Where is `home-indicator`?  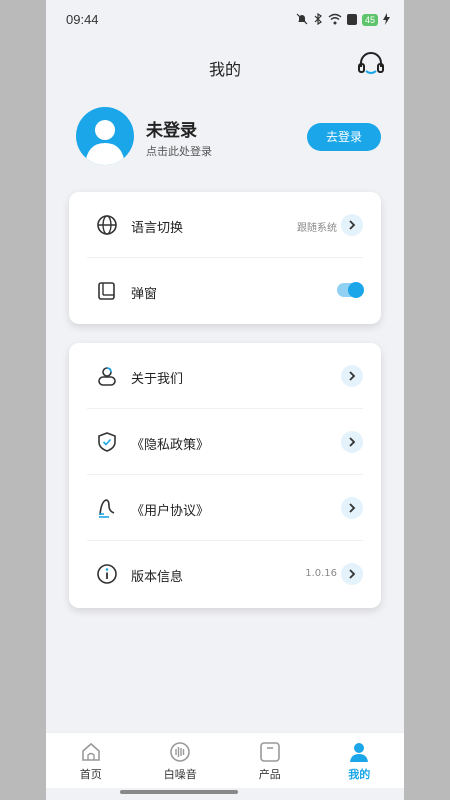 home-indicator is located at coordinates (179, 792).